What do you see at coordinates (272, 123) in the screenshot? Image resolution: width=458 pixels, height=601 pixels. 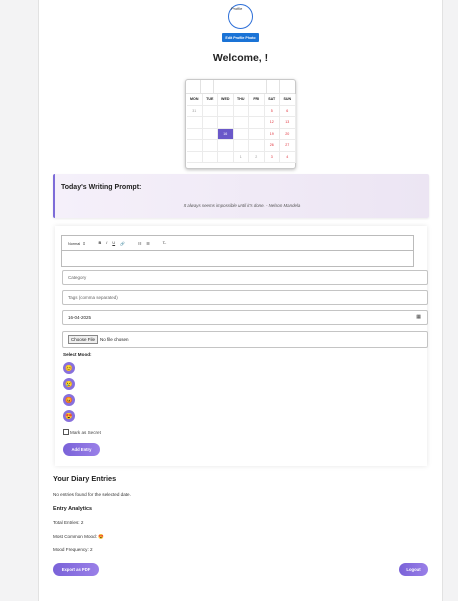 I see `calendar-day: 12` at bounding box center [272, 123].